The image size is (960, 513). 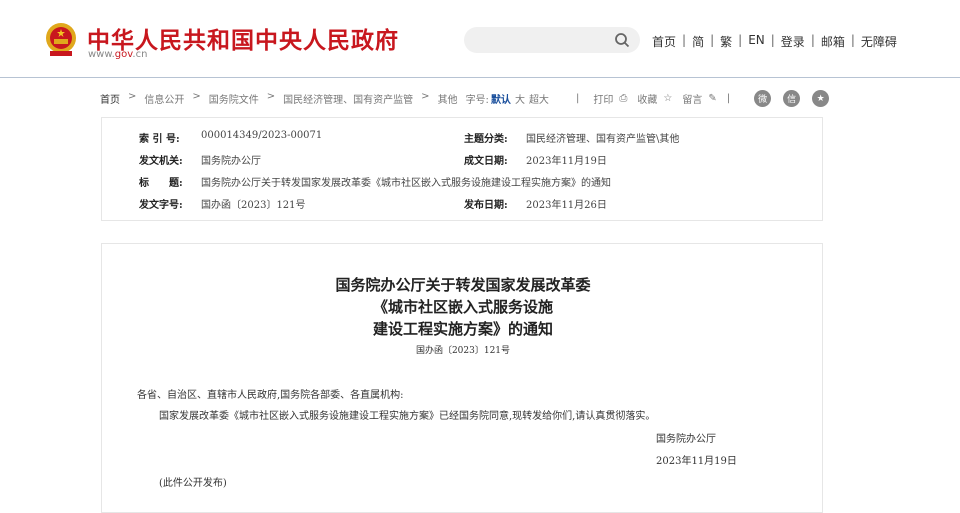 What do you see at coordinates (572, 139) in the screenshot?
I see `info-topic: 主题分类: 国民经济管理、国有资产监管\其他` at bounding box center [572, 139].